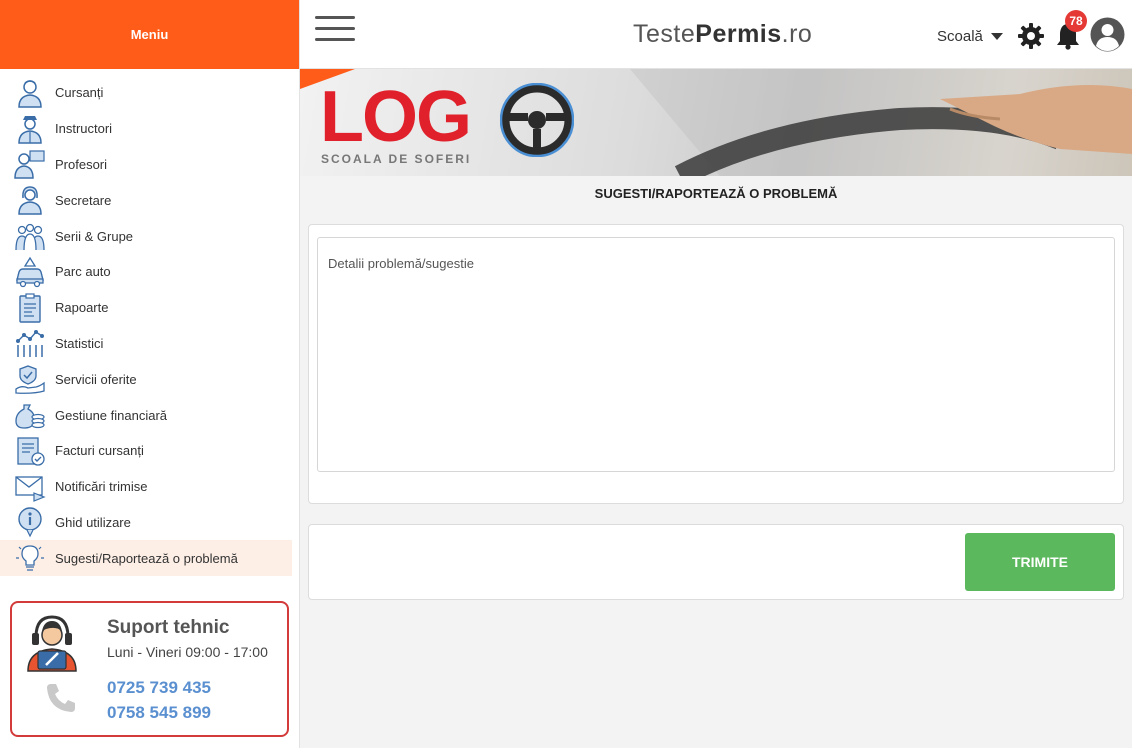  I want to click on top-bar: TestePermis.ro Scoală 78, so click(716, 34).